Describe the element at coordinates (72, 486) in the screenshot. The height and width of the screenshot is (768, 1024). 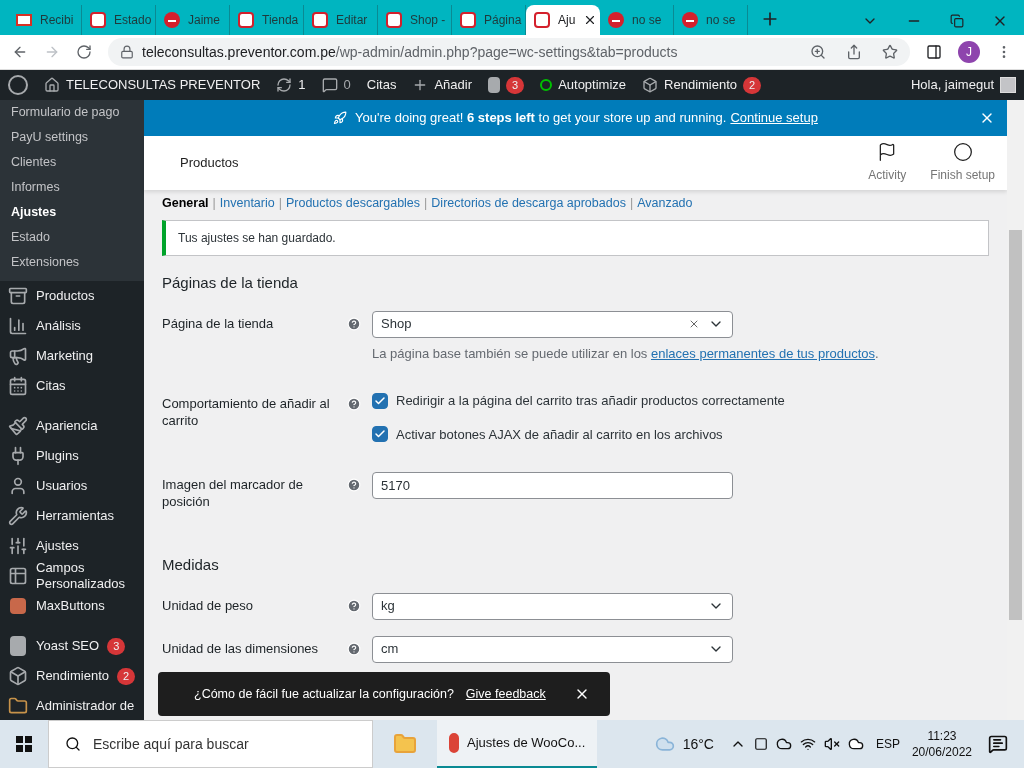
I see `menu-item: Usuarios` at that location.